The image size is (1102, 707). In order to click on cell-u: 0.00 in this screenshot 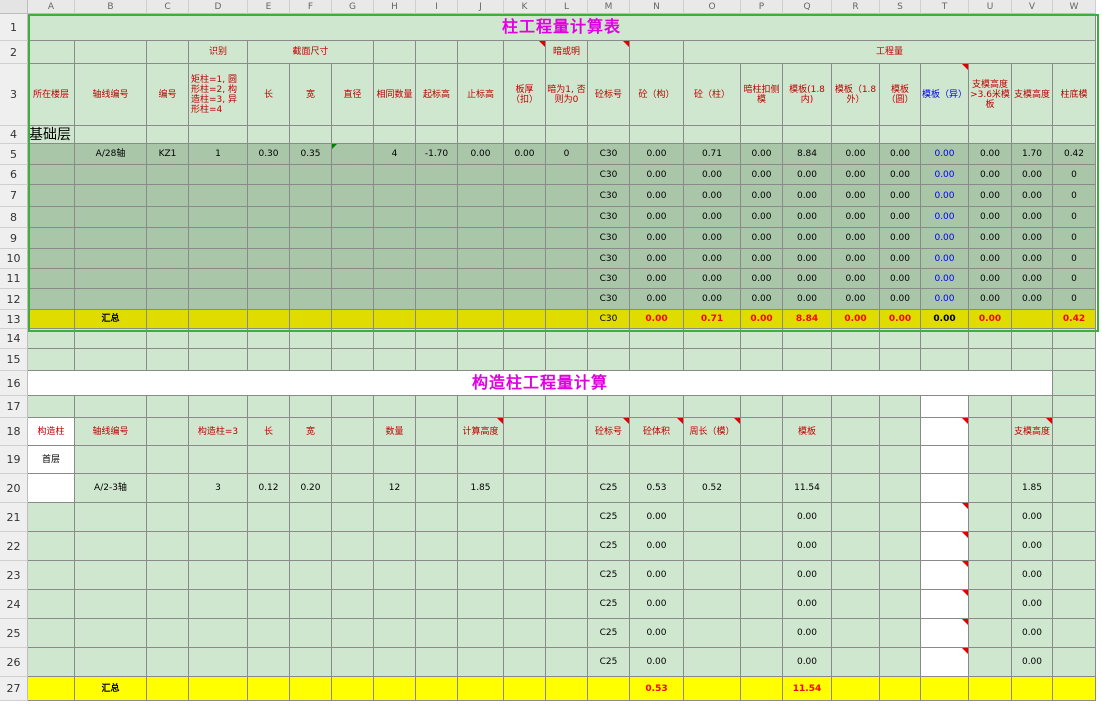, I will do `click(990, 175)`.